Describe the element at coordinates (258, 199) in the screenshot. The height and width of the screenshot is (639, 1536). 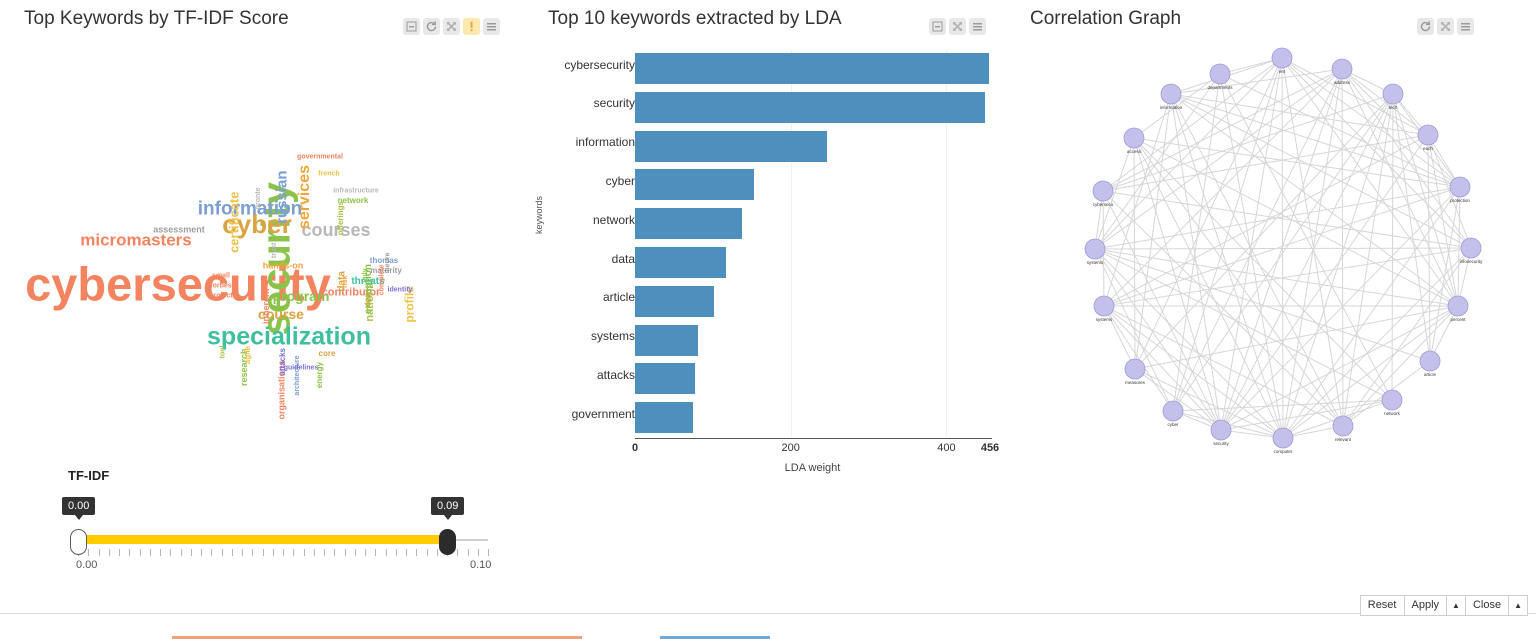
I see `word-cloud-term: bronte` at that location.